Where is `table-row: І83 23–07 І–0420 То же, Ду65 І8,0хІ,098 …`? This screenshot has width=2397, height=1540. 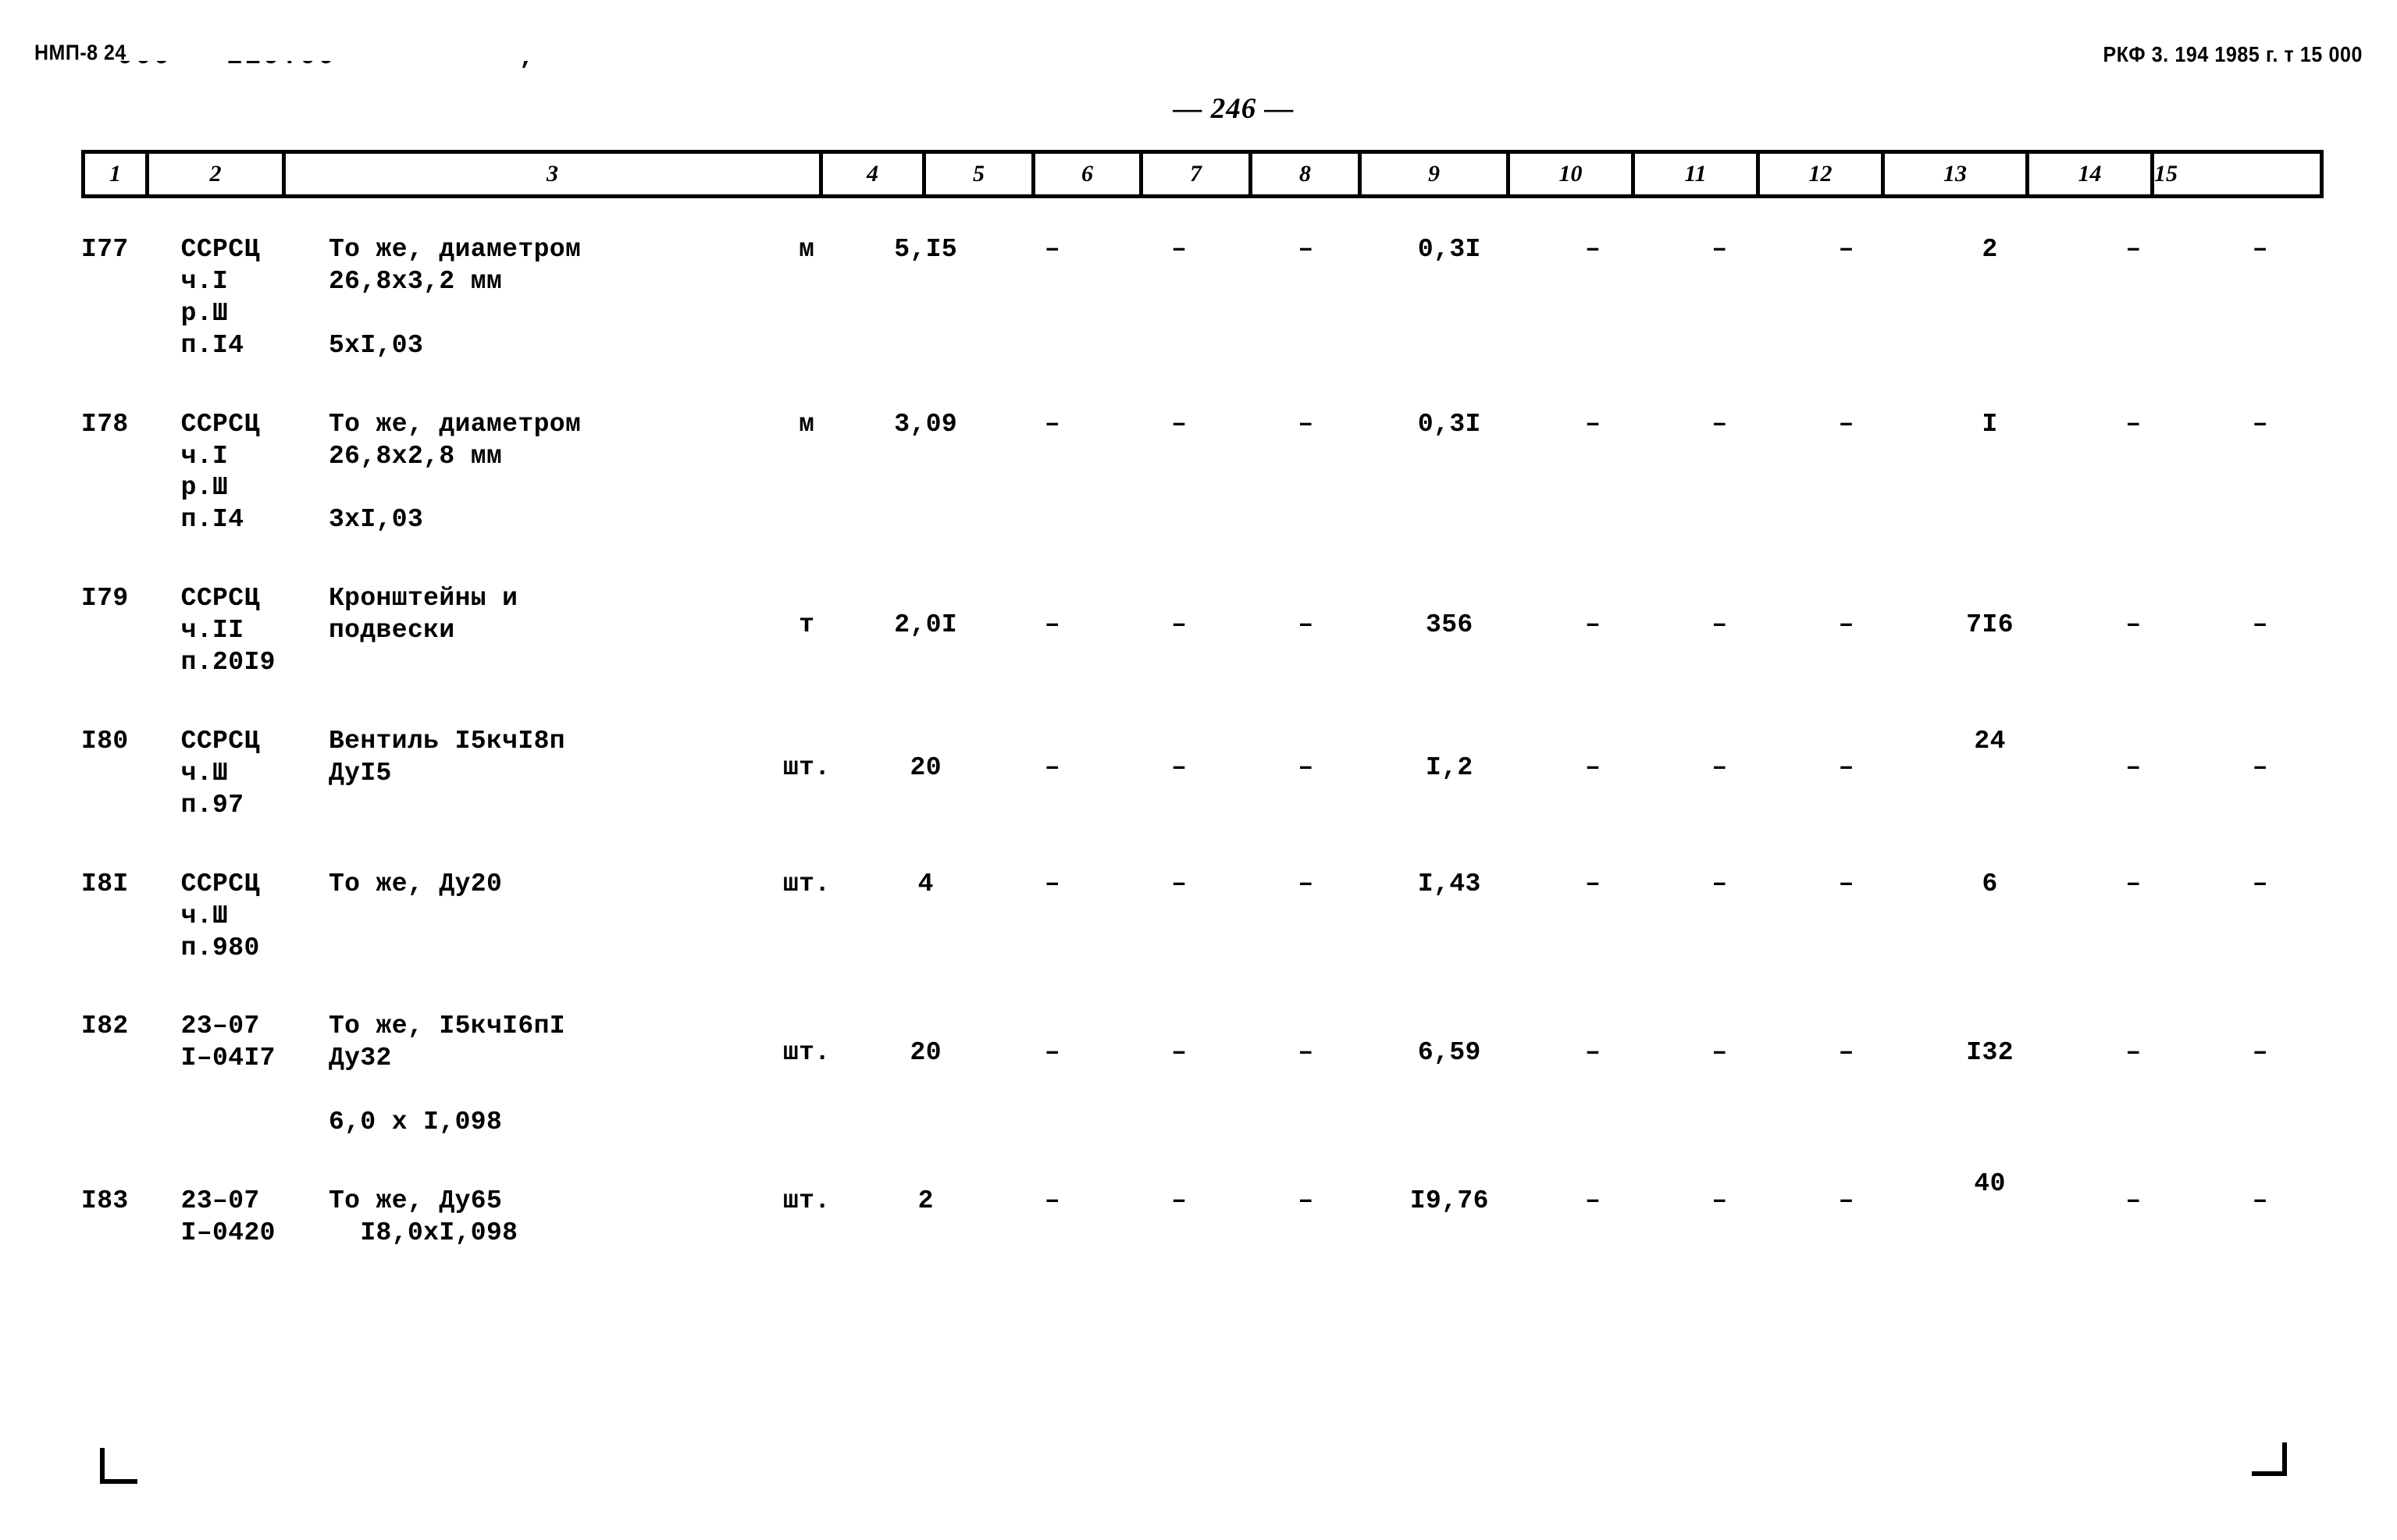 table-row: І83 23–07 І–0420 То же, Ду65 І8,0хІ,098 … is located at coordinates (1202, 1209).